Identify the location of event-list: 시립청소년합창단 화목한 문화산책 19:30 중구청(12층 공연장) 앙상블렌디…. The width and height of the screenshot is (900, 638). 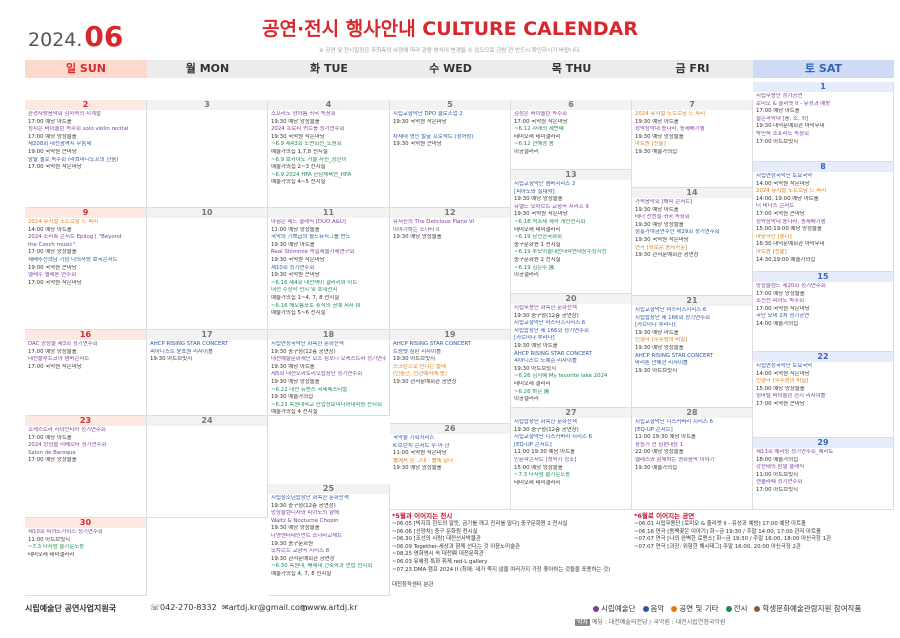
(328, 536).